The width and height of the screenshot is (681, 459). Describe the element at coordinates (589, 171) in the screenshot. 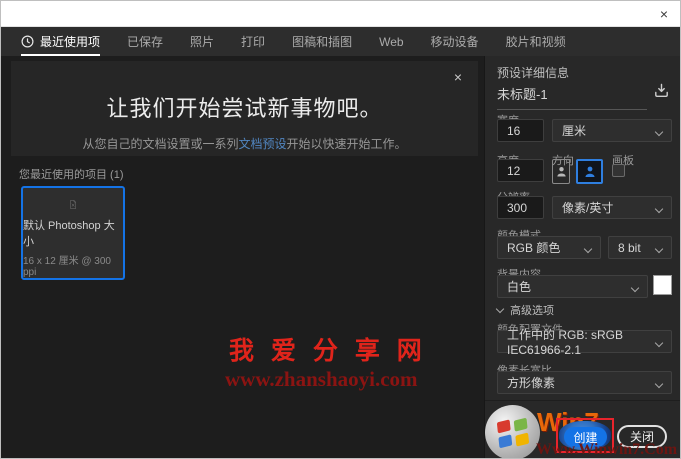

I see `orientation-landscape-icon` at that location.